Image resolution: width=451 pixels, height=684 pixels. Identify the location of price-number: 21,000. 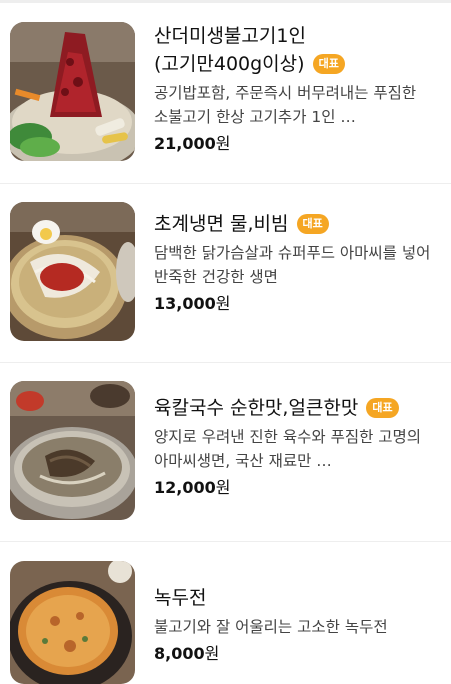
(185, 143).